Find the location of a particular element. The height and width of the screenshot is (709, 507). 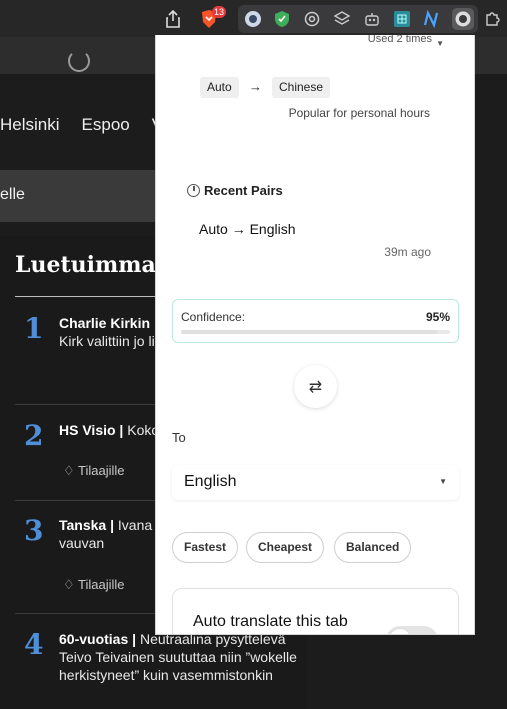

article-kicker: HS Visio | is located at coordinates (91, 430).